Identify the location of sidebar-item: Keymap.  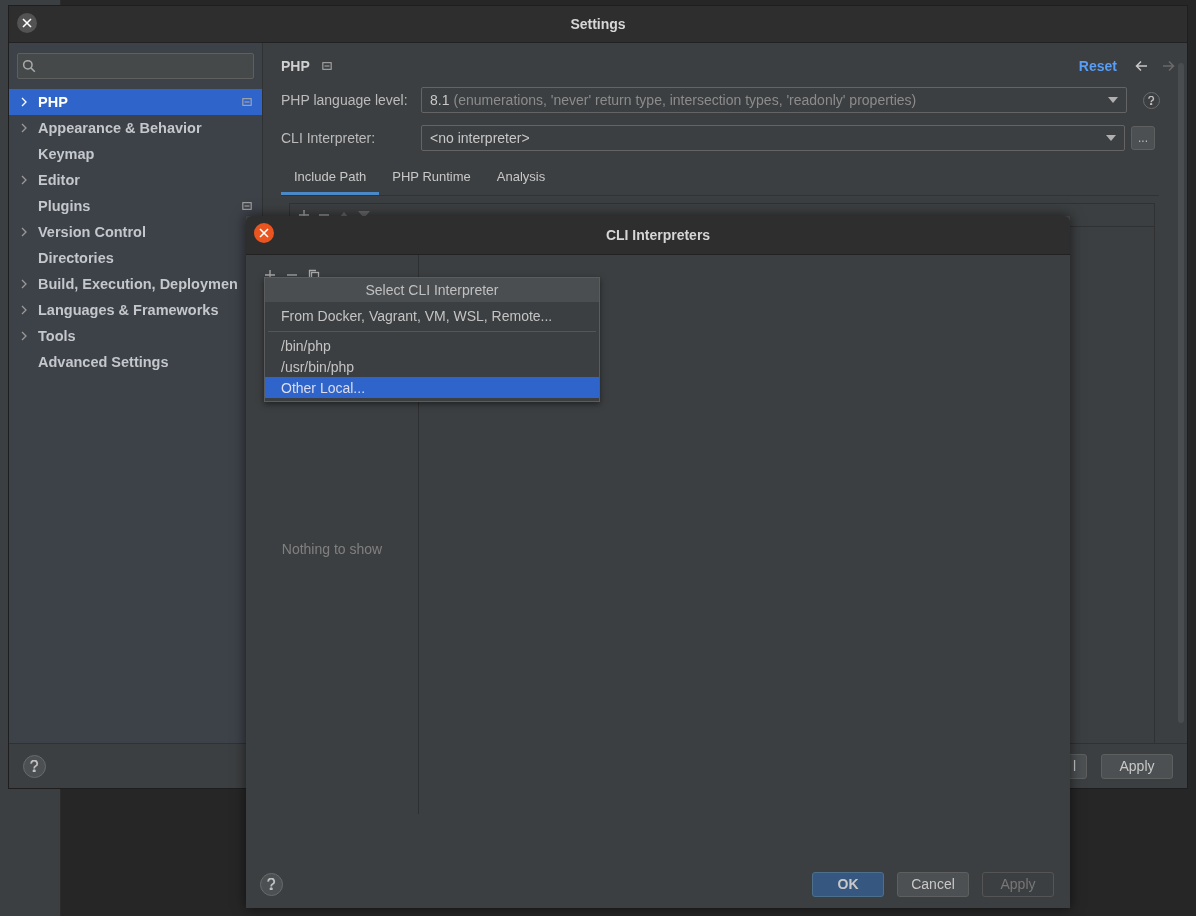
(135, 154).